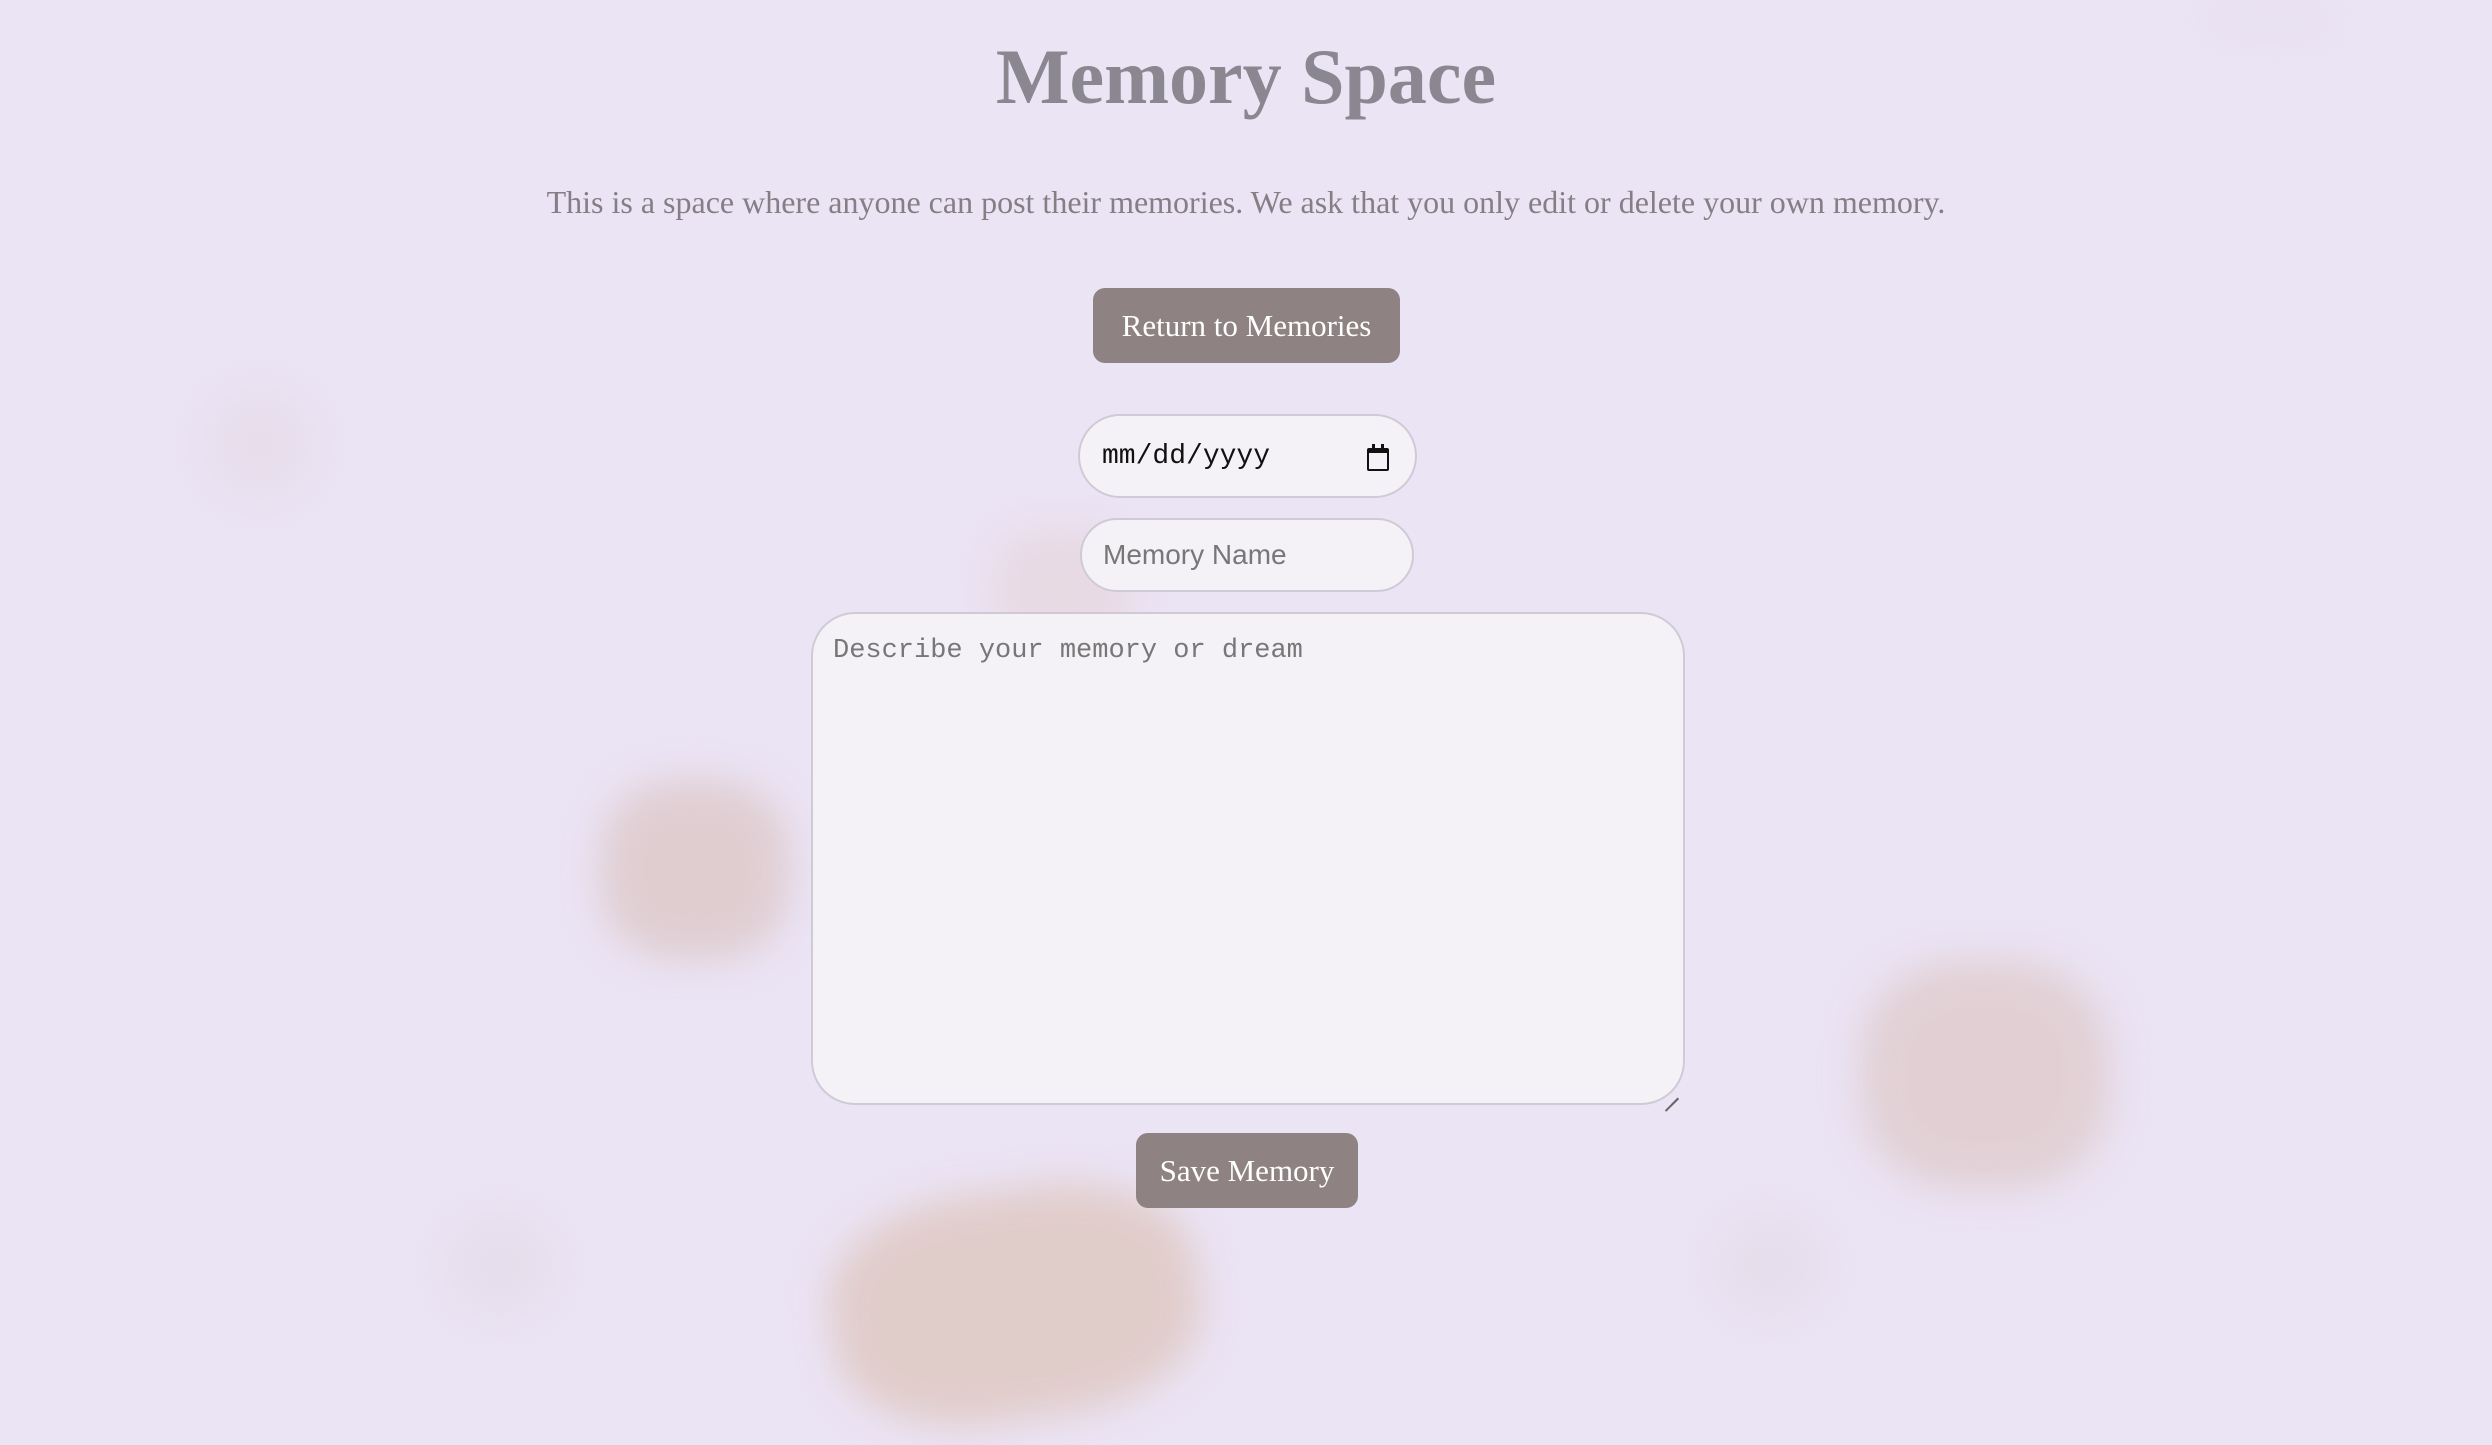 This screenshot has width=2492, height=1445. What do you see at coordinates (1186, 456) in the screenshot?
I see `date-input-placeholder: mm/dd/yyyy` at bounding box center [1186, 456].